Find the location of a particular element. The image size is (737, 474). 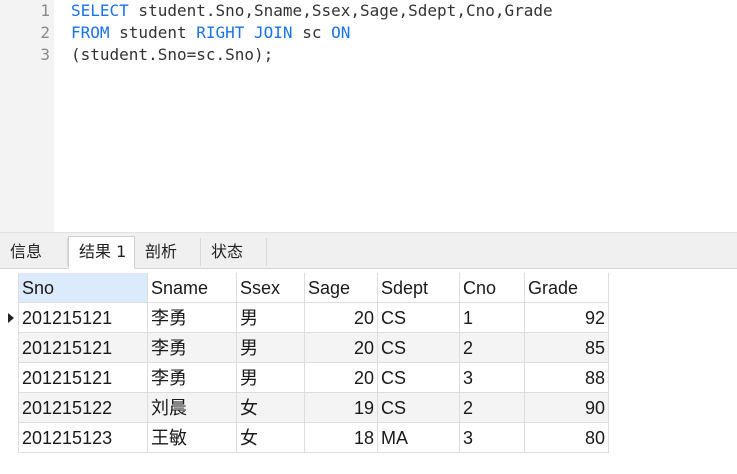

column-header-sdept: Sdept is located at coordinates (419, 288).